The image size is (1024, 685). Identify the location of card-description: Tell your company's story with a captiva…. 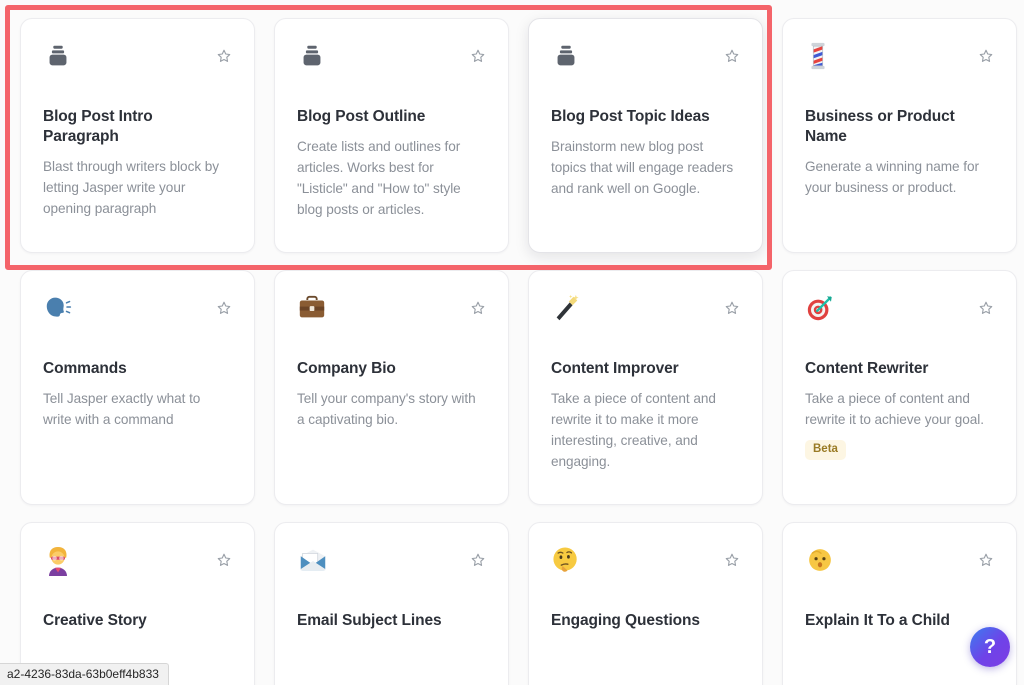
(386, 409).